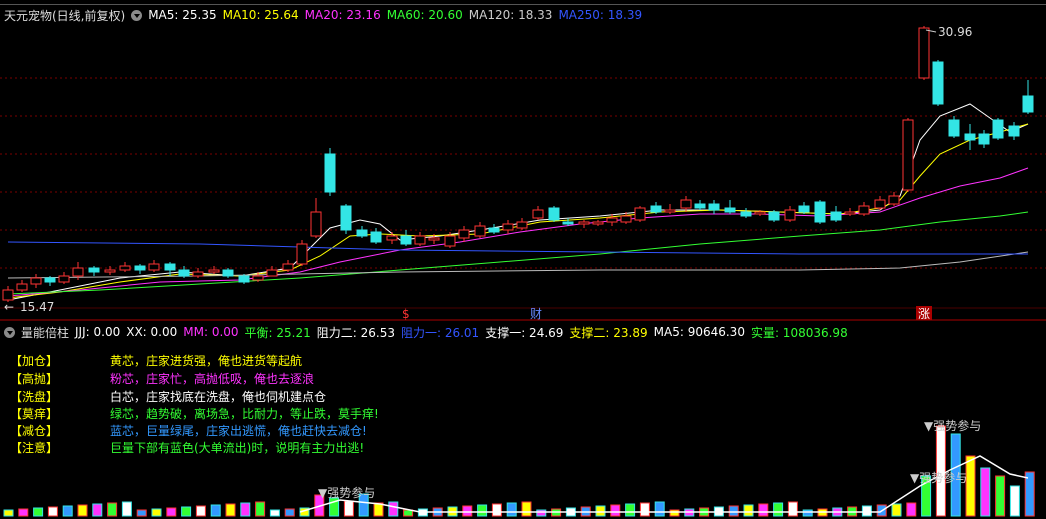 Image resolution: width=1046 pixels, height=519 pixels. I want to click on strong-participation-label-2: ▼强势参与, so click(952, 425).